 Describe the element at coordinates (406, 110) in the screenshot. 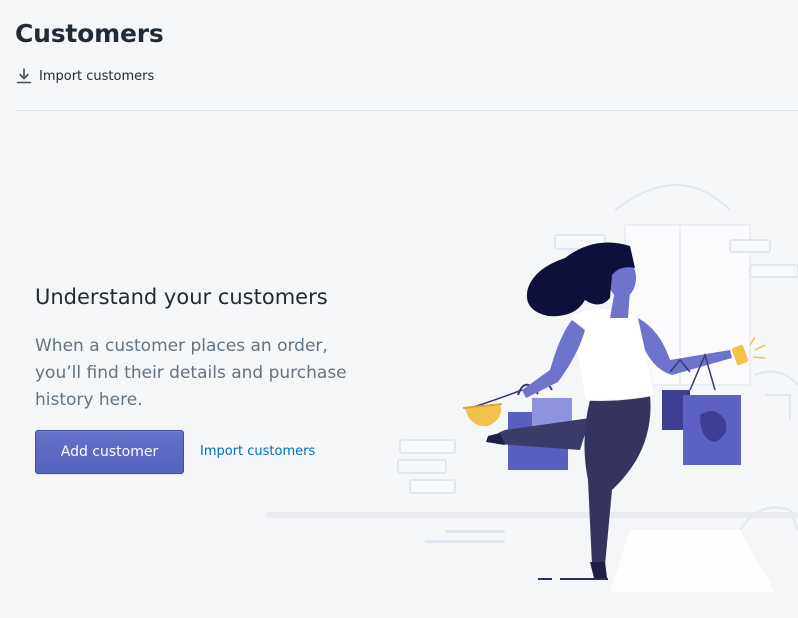

I see `header-divider` at that location.